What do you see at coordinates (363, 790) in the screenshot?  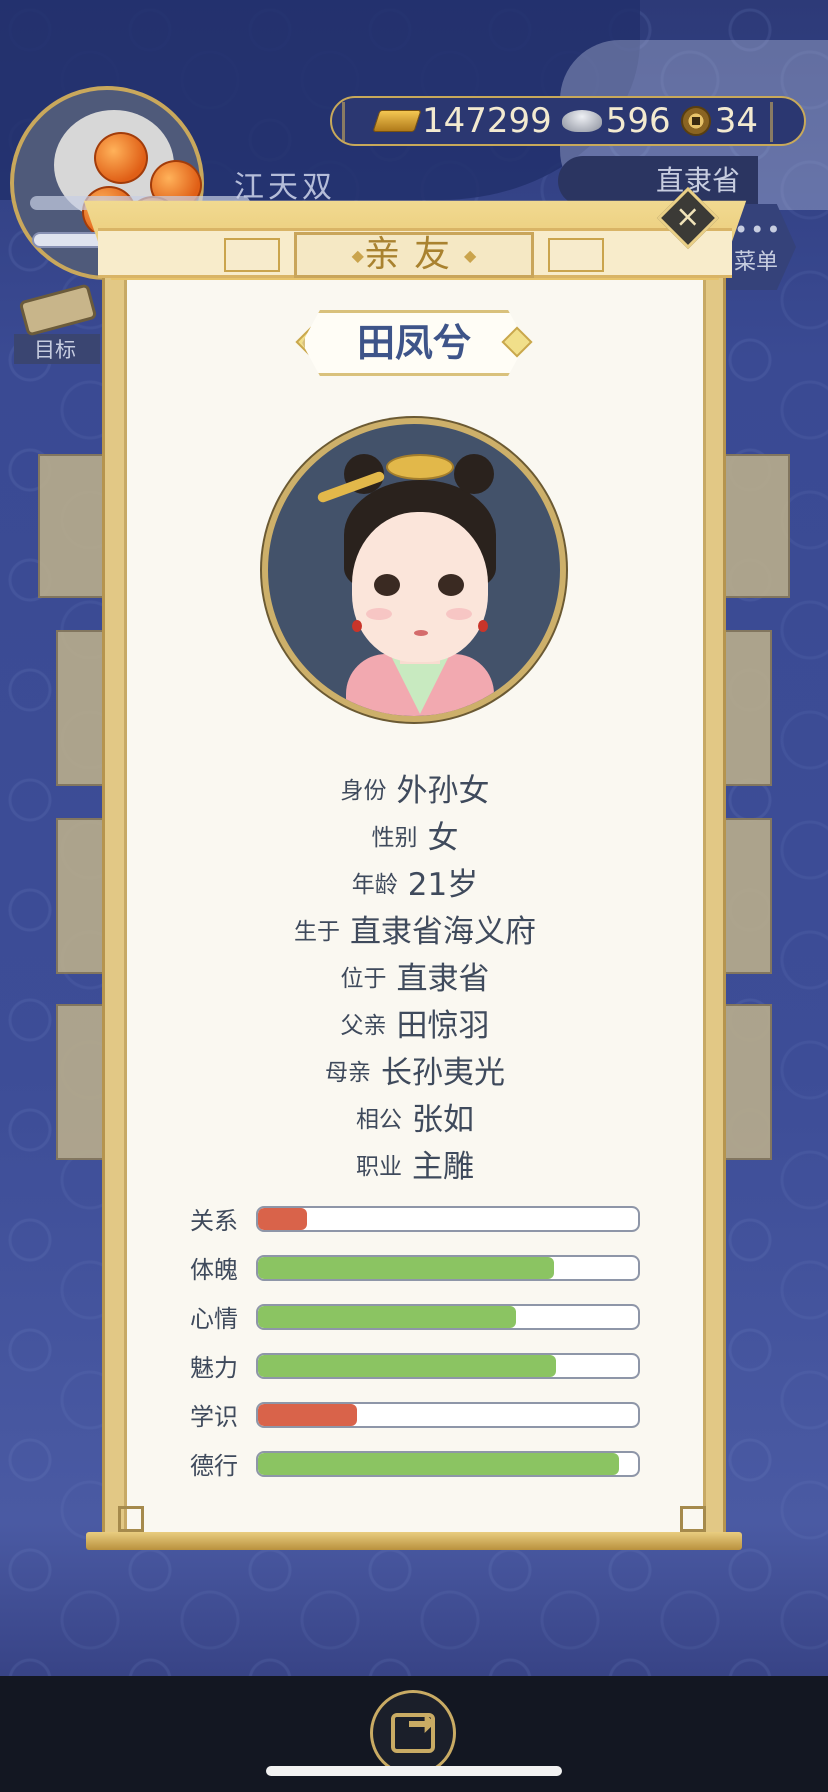 I see `info-label: 身份` at bounding box center [363, 790].